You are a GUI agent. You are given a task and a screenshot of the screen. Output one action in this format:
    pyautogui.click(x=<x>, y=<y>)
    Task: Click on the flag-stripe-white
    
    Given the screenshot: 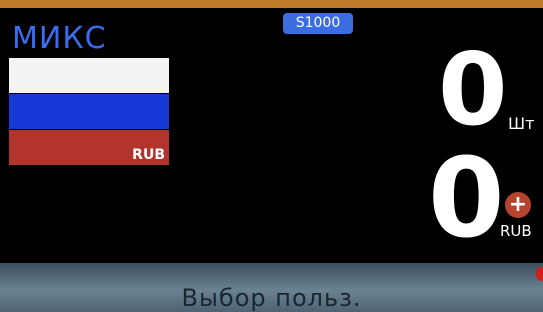 What is the action you would take?
    pyautogui.click(x=89, y=75)
    